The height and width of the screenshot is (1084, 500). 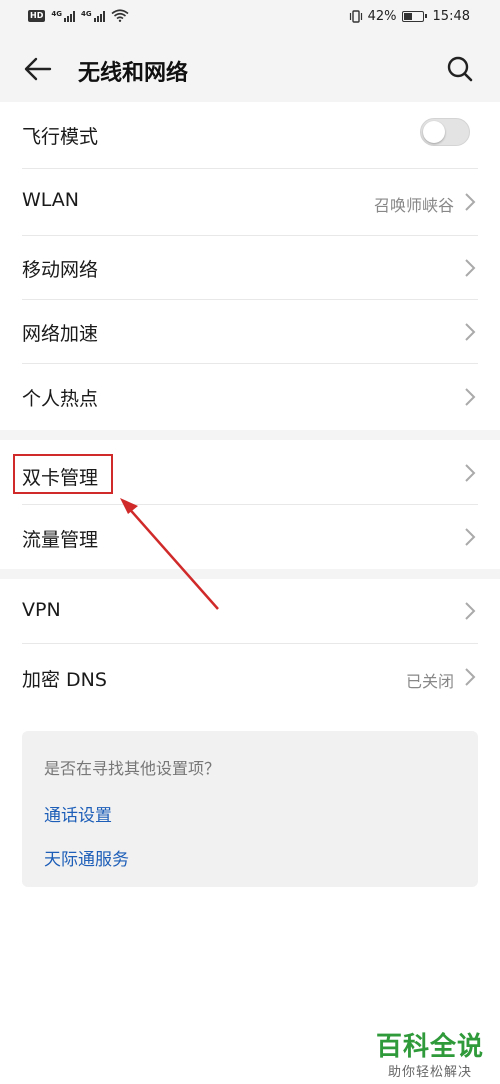 I want to click on search-icon, so click(x=460, y=69).